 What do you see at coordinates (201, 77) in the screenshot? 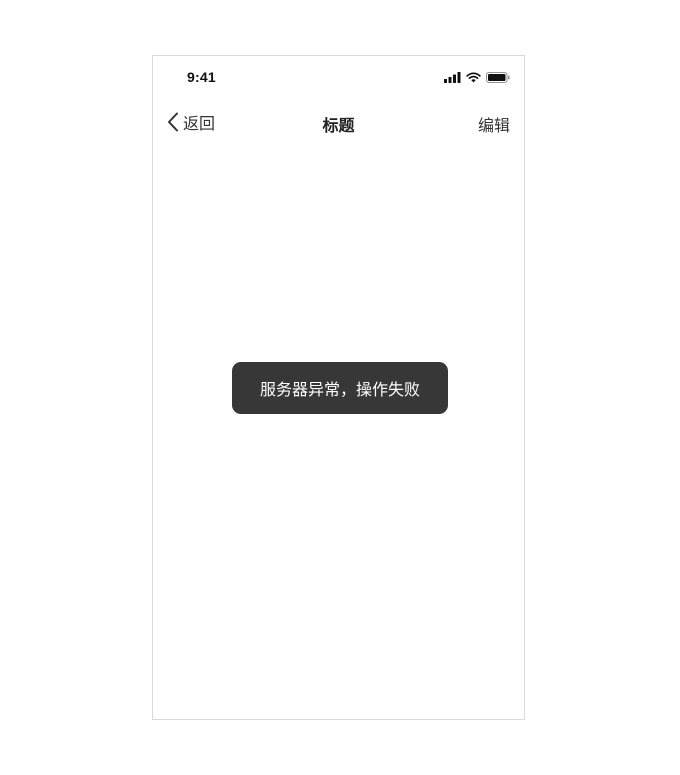
I see `status-time: 9:41` at bounding box center [201, 77].